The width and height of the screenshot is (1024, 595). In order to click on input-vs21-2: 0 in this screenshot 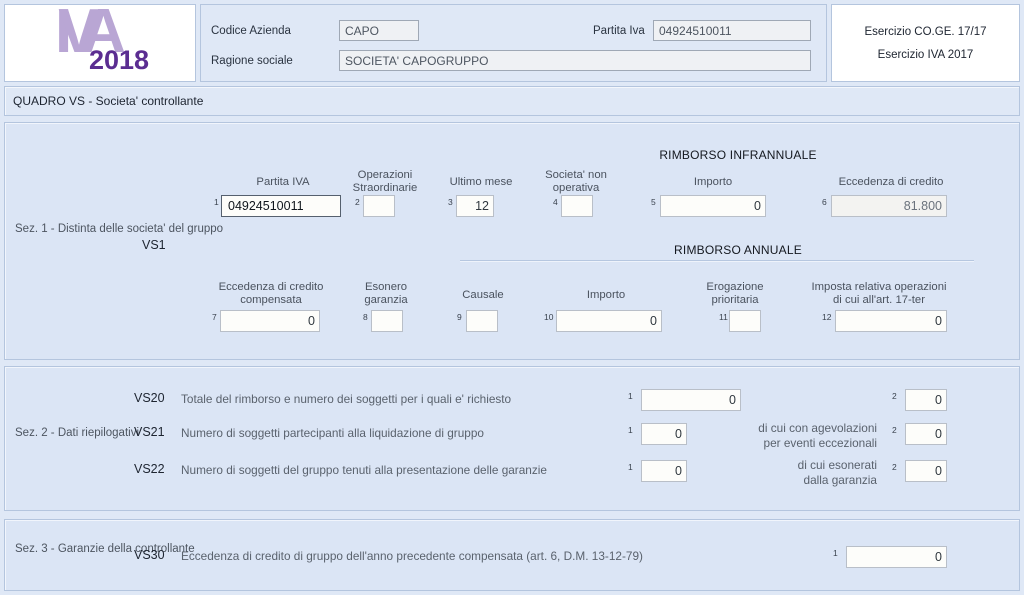, I will do `click(926, 434)`.